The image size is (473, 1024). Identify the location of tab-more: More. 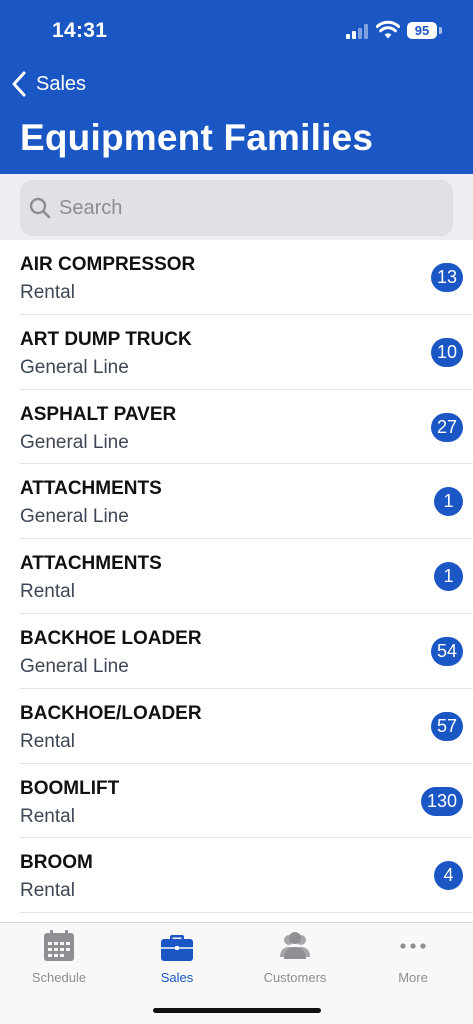
(413, 959).